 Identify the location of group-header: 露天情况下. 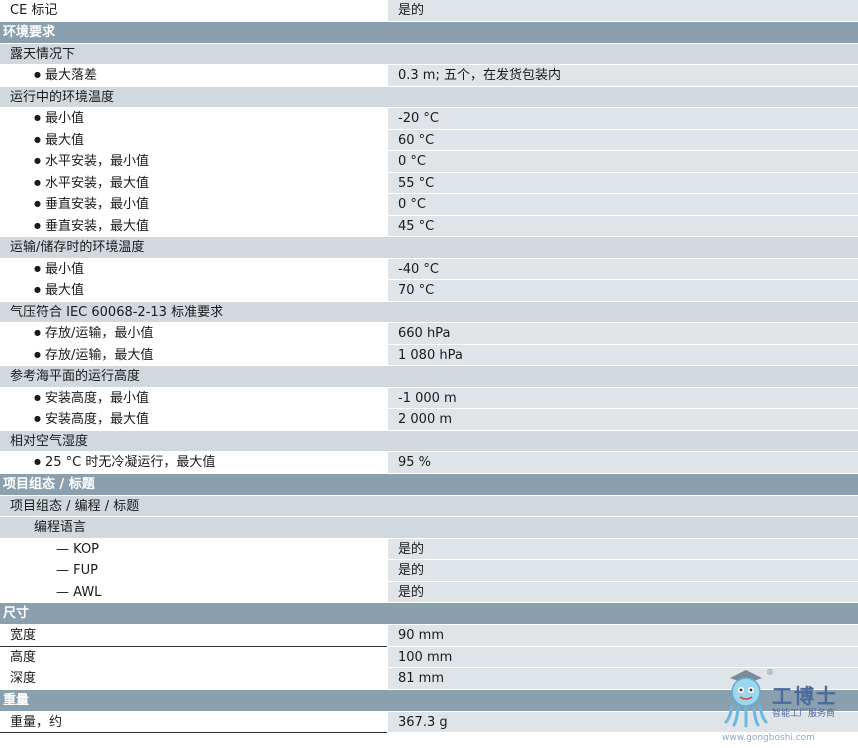
(429, 54).